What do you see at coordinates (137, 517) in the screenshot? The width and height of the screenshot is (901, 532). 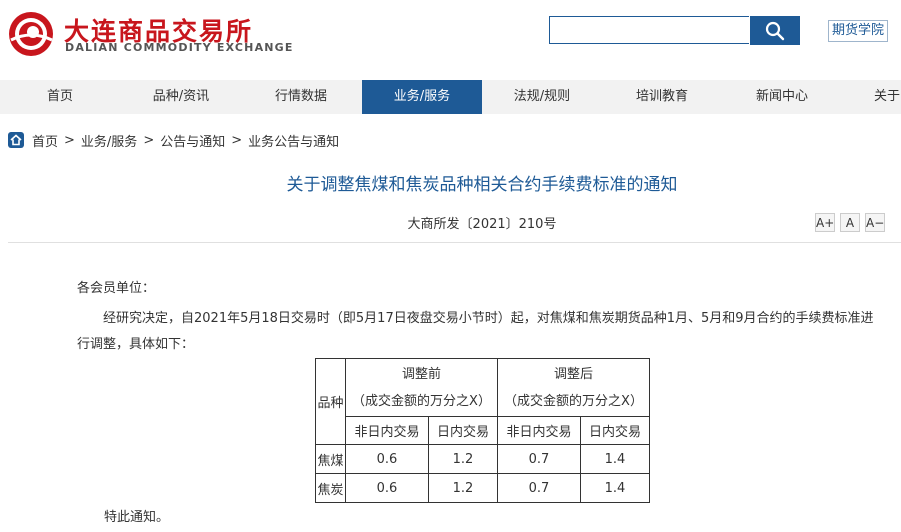 I see `closing-text: 特此通知。` at bounding box center [137, 517].